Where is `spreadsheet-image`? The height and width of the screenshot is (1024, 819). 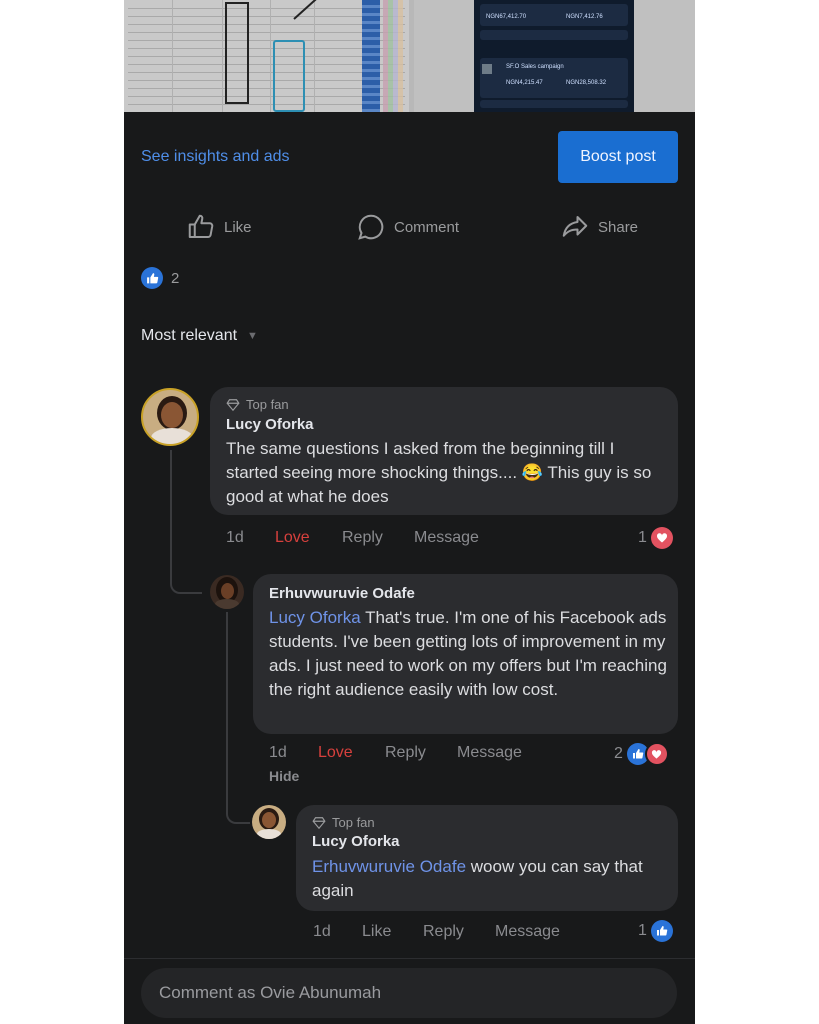
spreadsheet-image is located at coordinates (266, 56).